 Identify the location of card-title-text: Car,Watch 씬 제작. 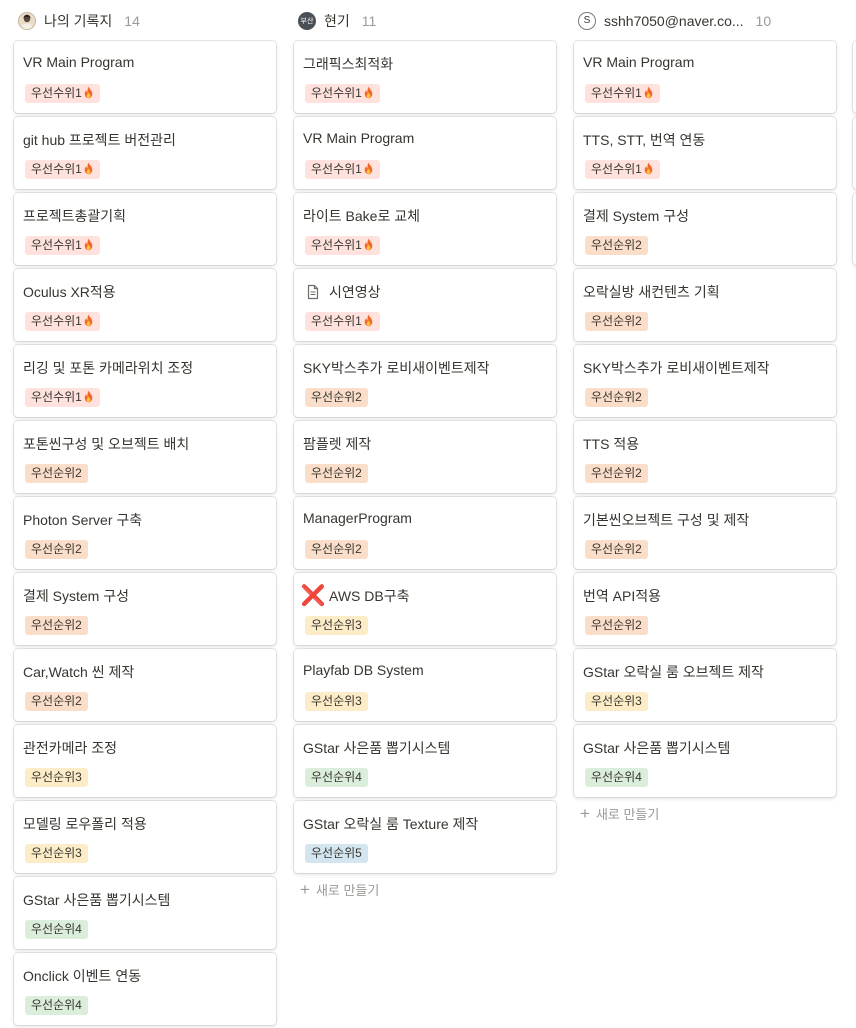
(79, 672).